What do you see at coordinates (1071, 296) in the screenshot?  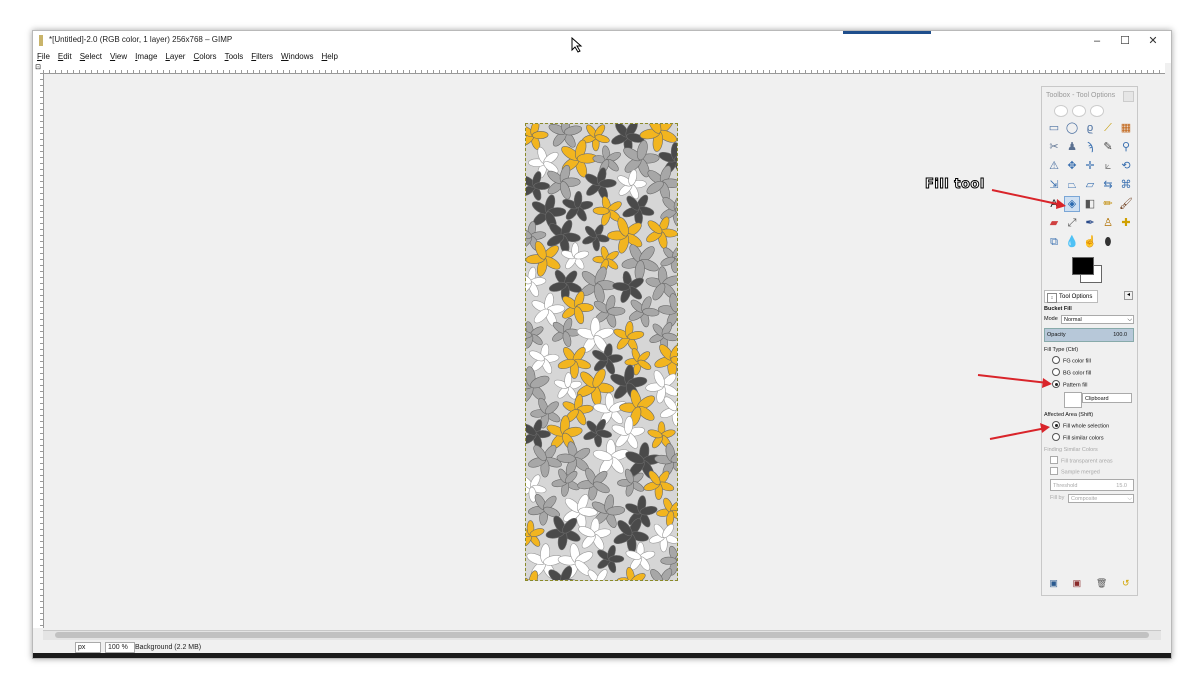 I see `tab-tool-options: ↕ Tool Options` at bounding box center [1071, 296].